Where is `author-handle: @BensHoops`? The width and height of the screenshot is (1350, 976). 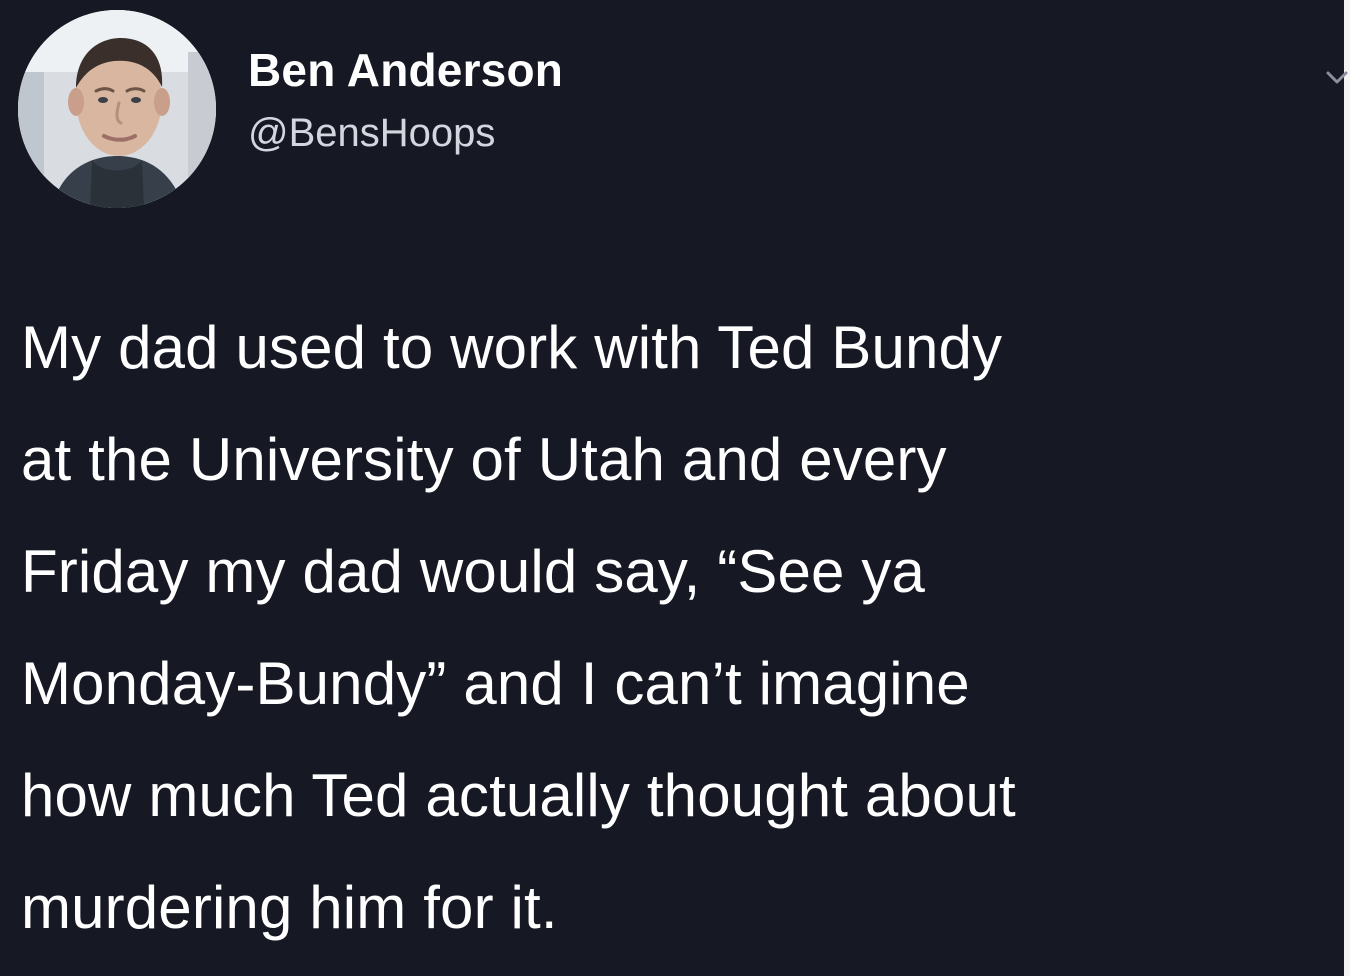 author-handle: @BensHoops is located at coordinates (405, 133).